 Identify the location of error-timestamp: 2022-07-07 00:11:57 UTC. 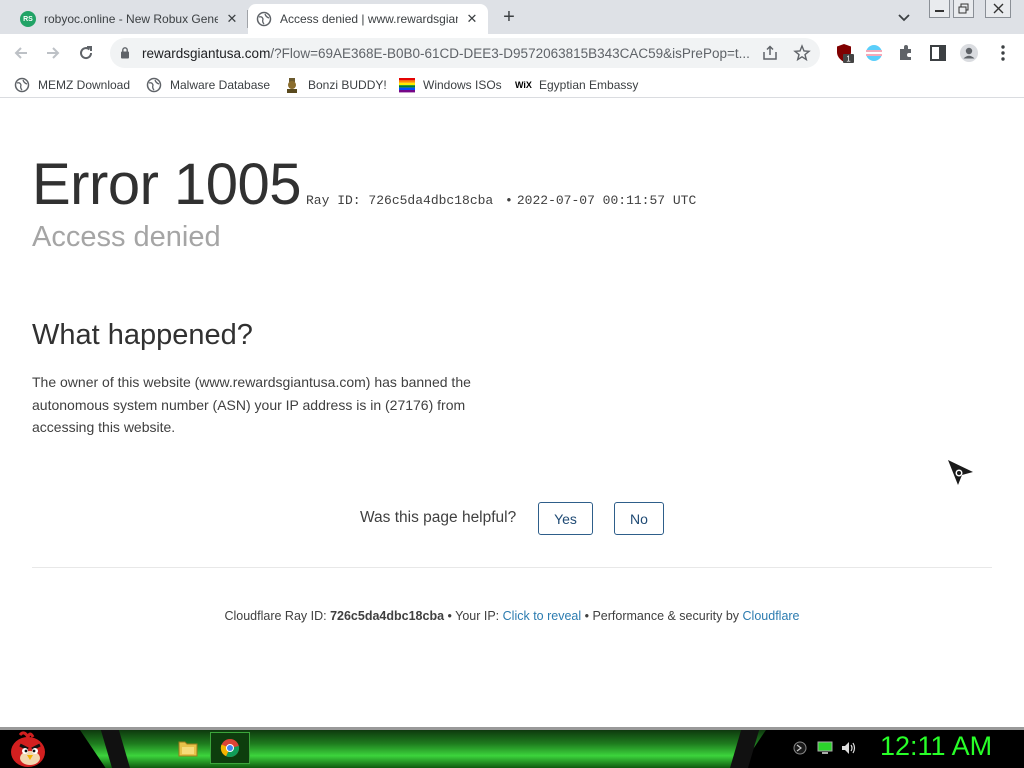
(606, 200).